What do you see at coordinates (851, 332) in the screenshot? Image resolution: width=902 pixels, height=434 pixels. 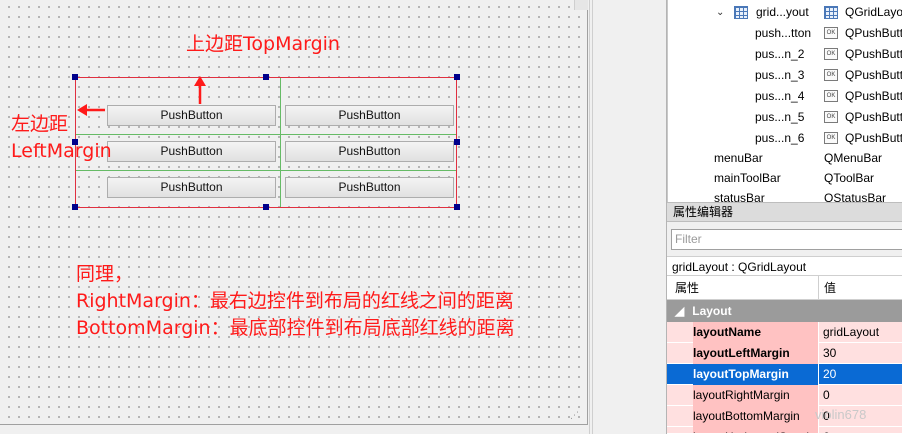 I see `property-value: gridLayout` at bounding box center [851, 332].